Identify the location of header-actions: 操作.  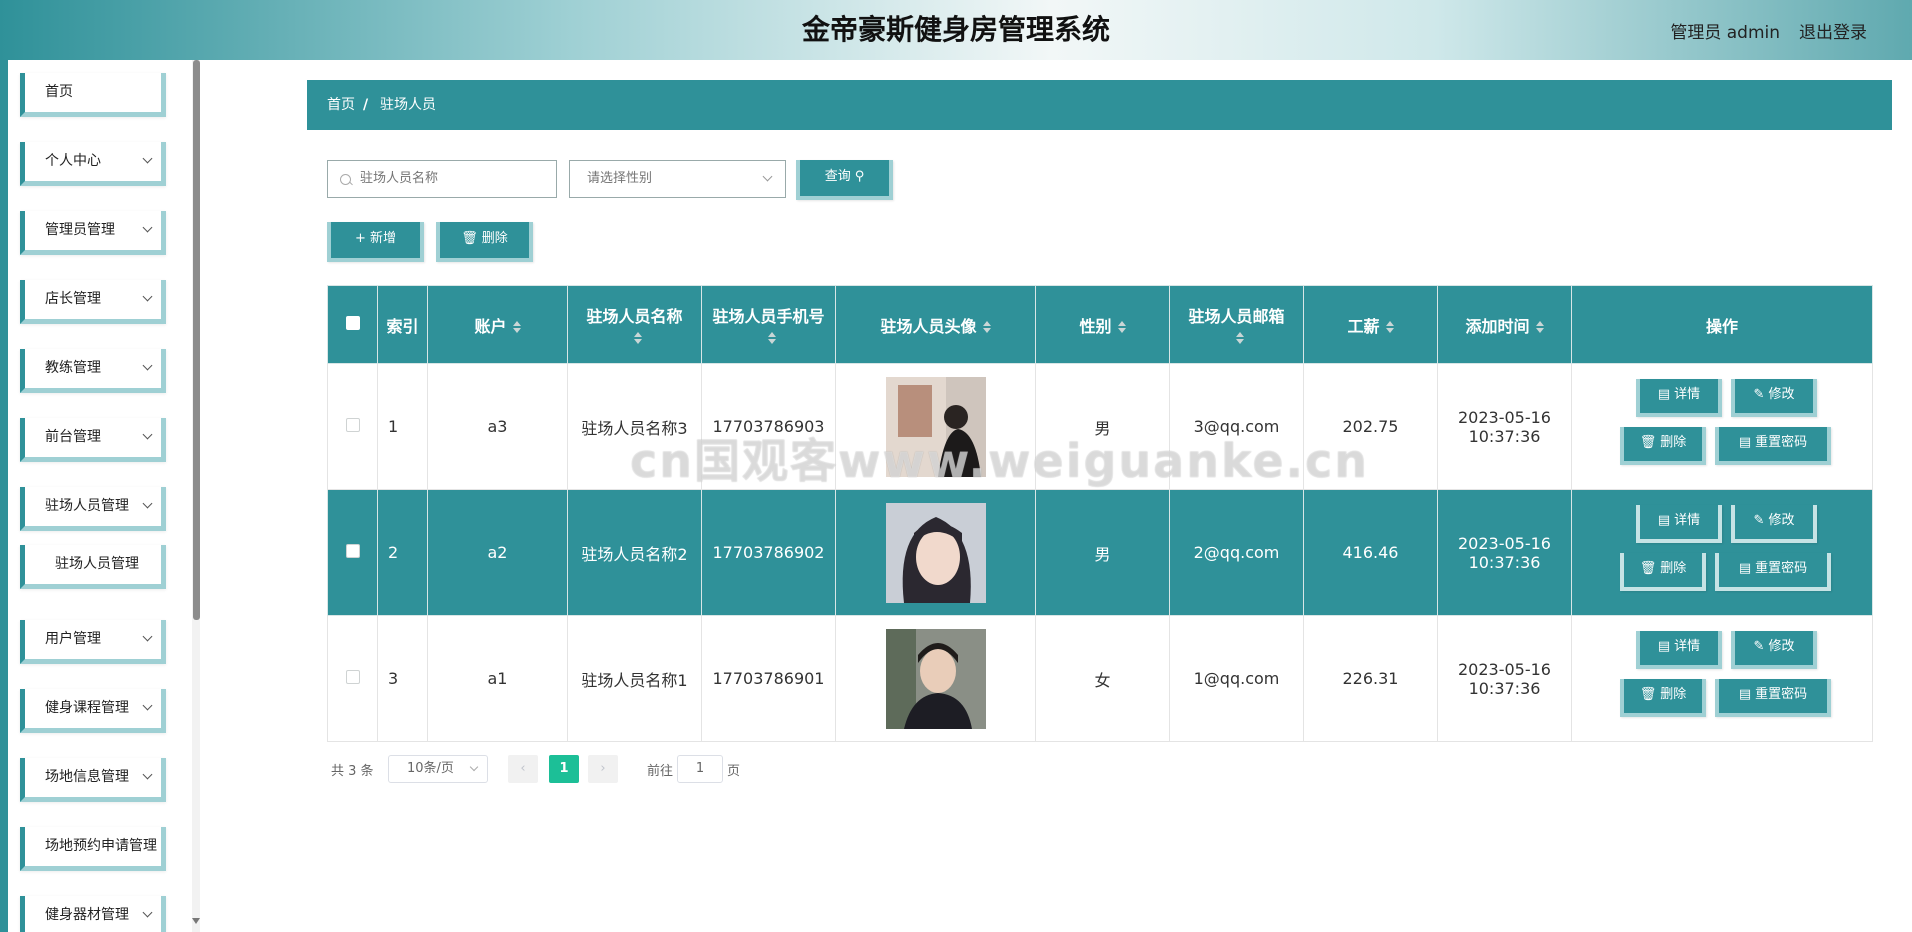
(1722, 324).